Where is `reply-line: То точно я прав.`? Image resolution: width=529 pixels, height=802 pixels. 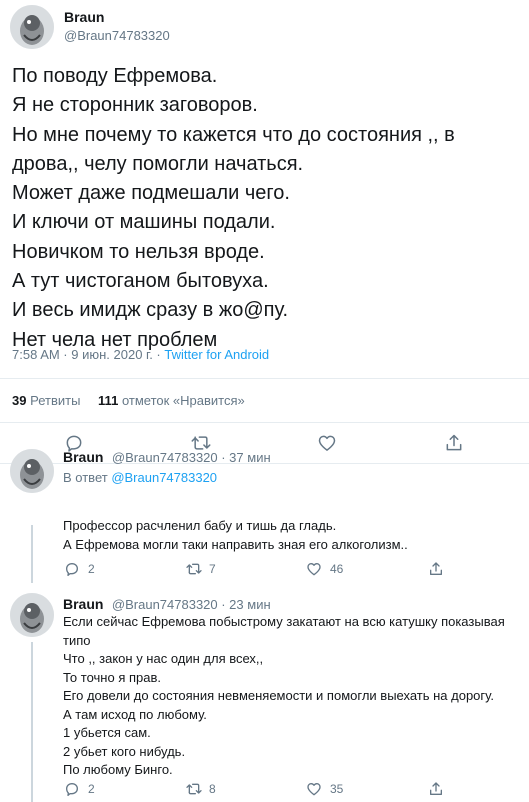 reply-line: То точно я прав. is located at coordinates (112, 677).